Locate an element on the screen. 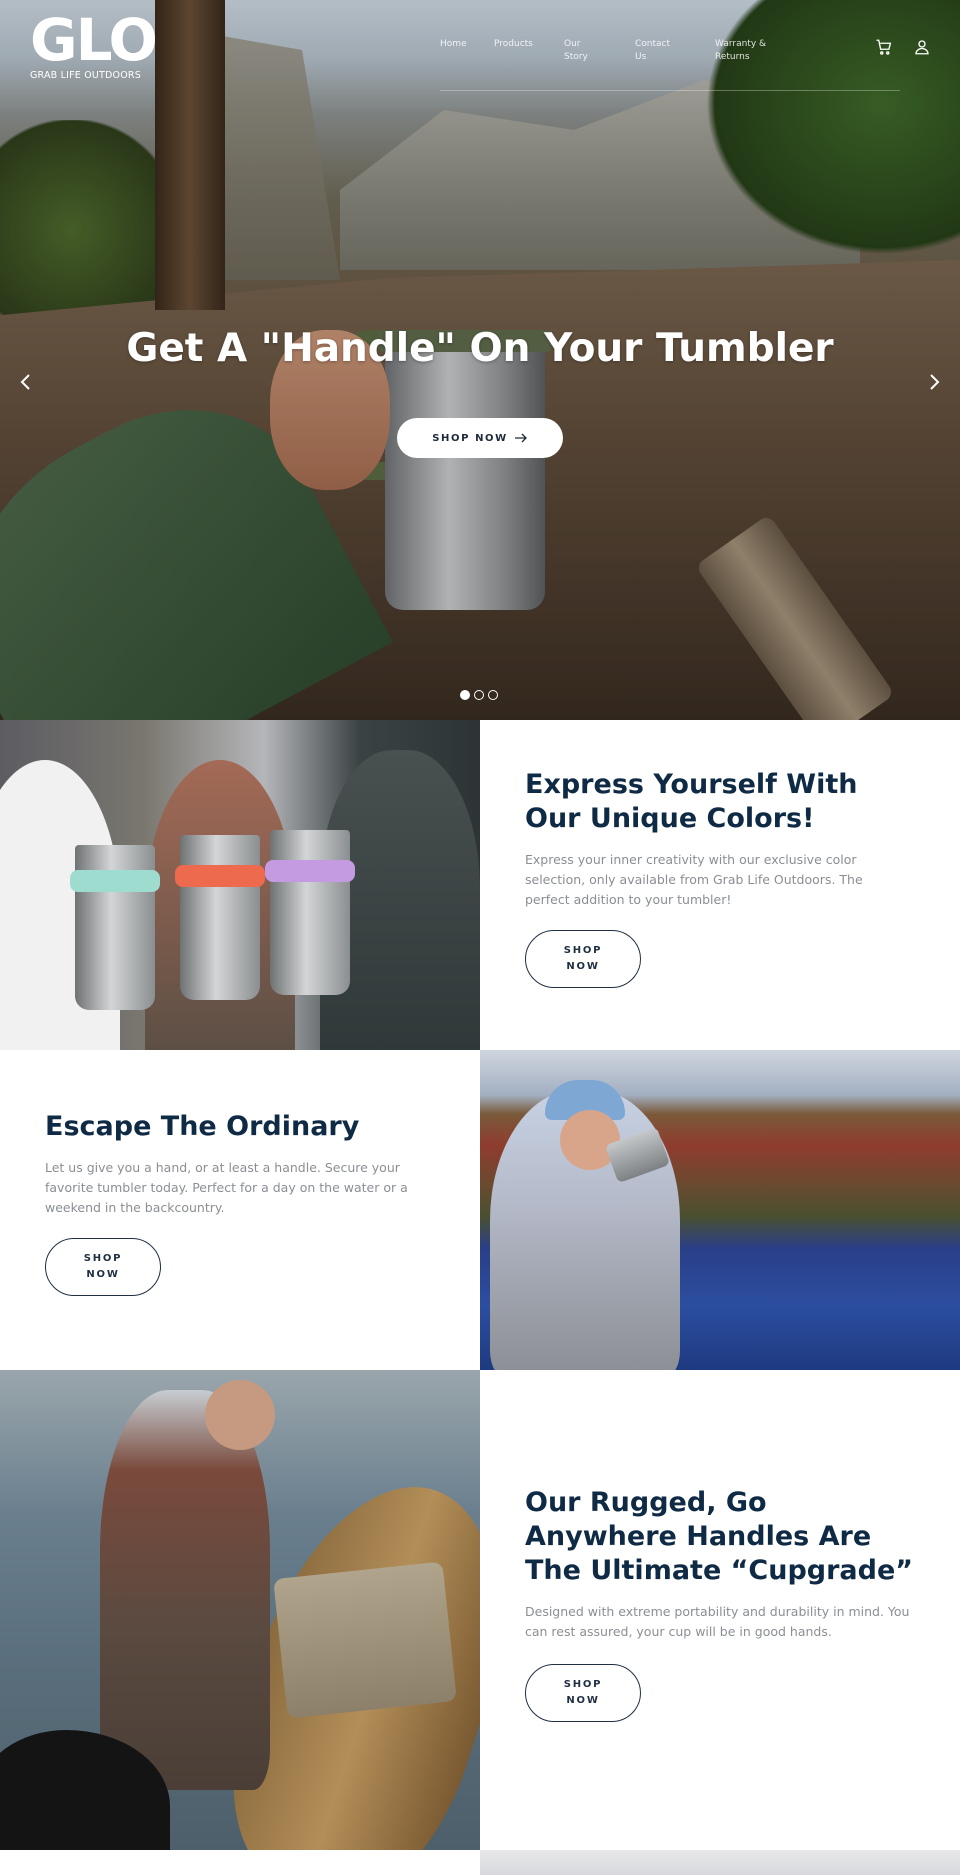 The image size is (960, 1875). escape-section-title: Escape The Ordinary is located at coordinates (202, 1126).